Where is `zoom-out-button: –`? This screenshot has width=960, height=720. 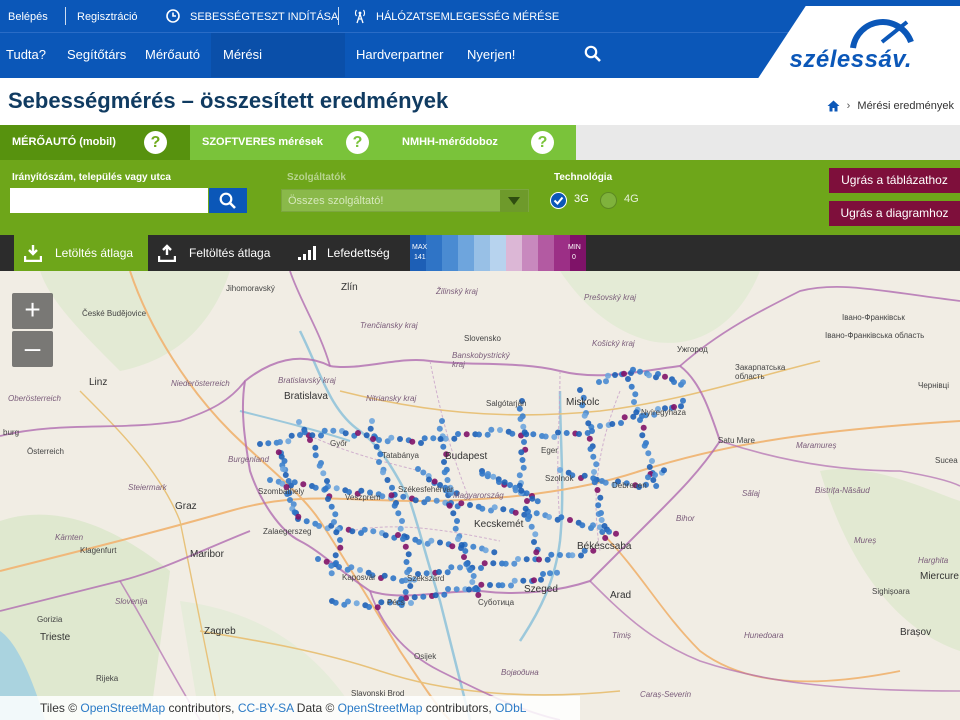 zoom-out-button: – is located at coordinates (32, 349).